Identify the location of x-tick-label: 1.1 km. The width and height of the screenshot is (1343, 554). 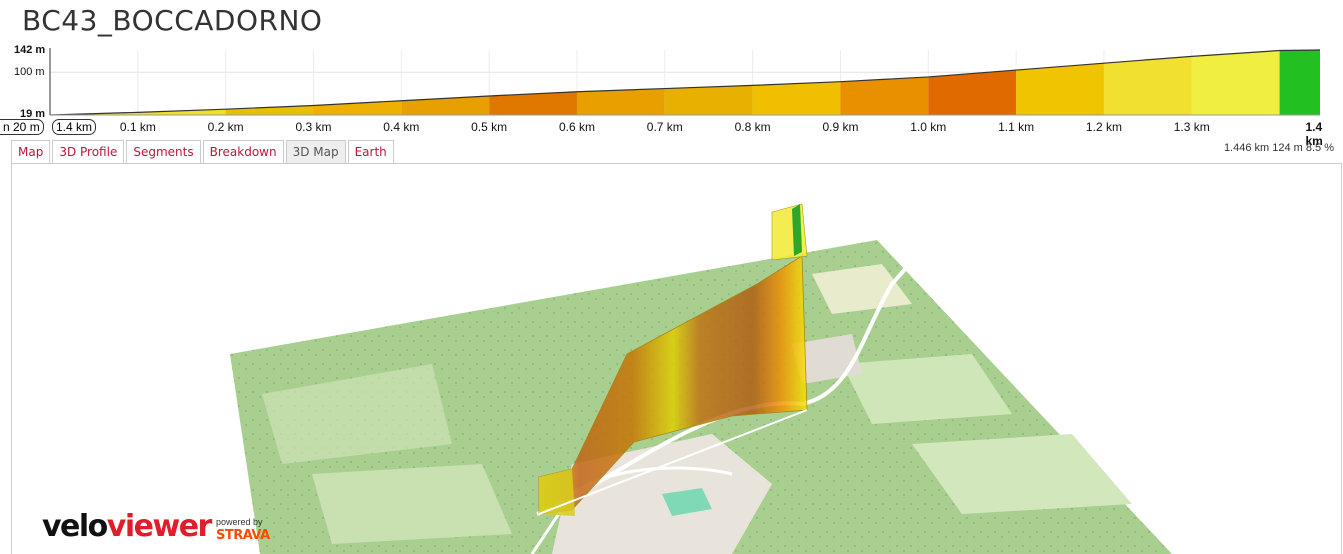
(1016, 127).